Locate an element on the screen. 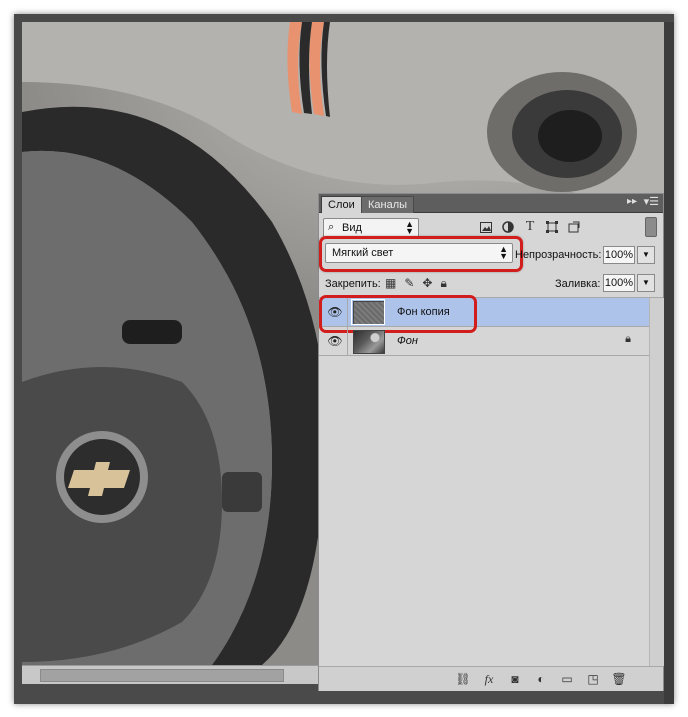 This screenshot has height=717, width=688. new-layer-icon: ◳ is located at coordinates (593, 679).